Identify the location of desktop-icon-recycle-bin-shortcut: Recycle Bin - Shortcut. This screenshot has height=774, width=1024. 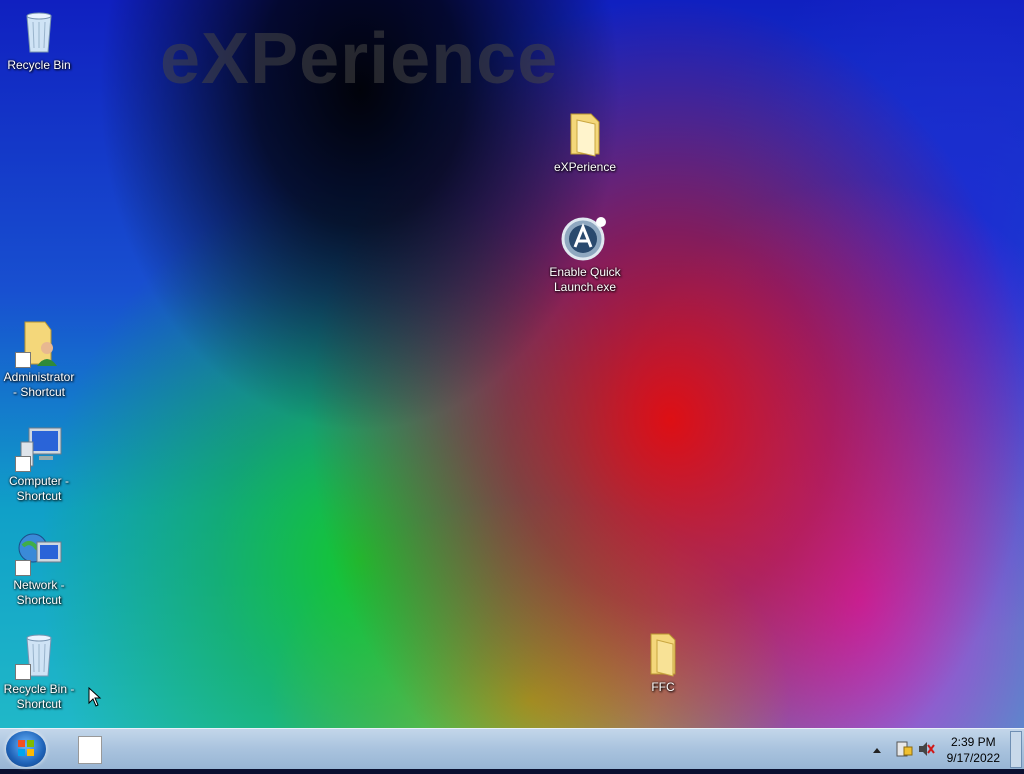
(40, 672).